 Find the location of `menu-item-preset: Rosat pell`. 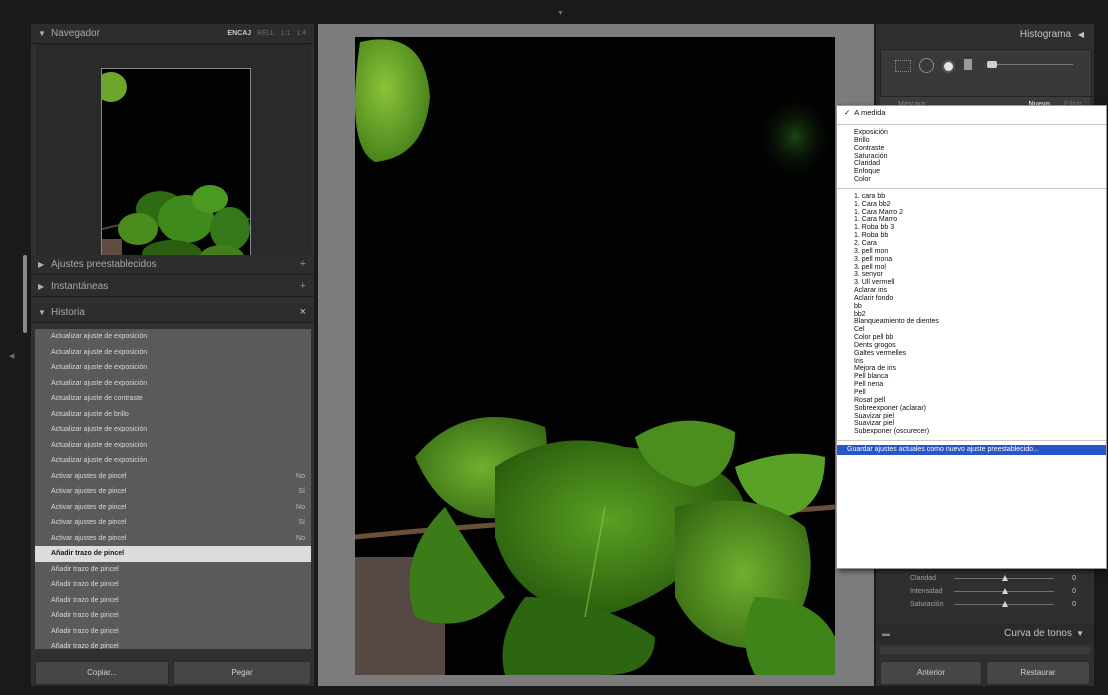

menu-item-preset: Rosat pell is located at coordinates (971, 401).